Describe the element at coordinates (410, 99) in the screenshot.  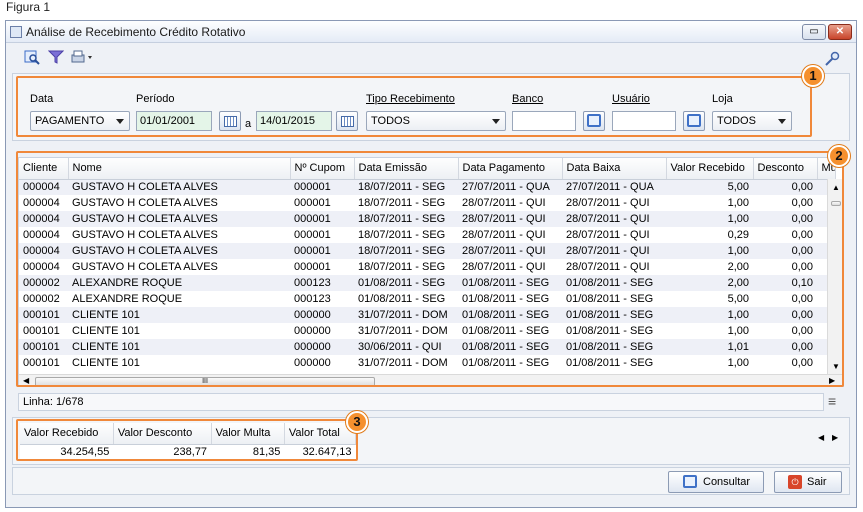
I see `tipo-recebimento-label: Tipo Recebimento` at that location.